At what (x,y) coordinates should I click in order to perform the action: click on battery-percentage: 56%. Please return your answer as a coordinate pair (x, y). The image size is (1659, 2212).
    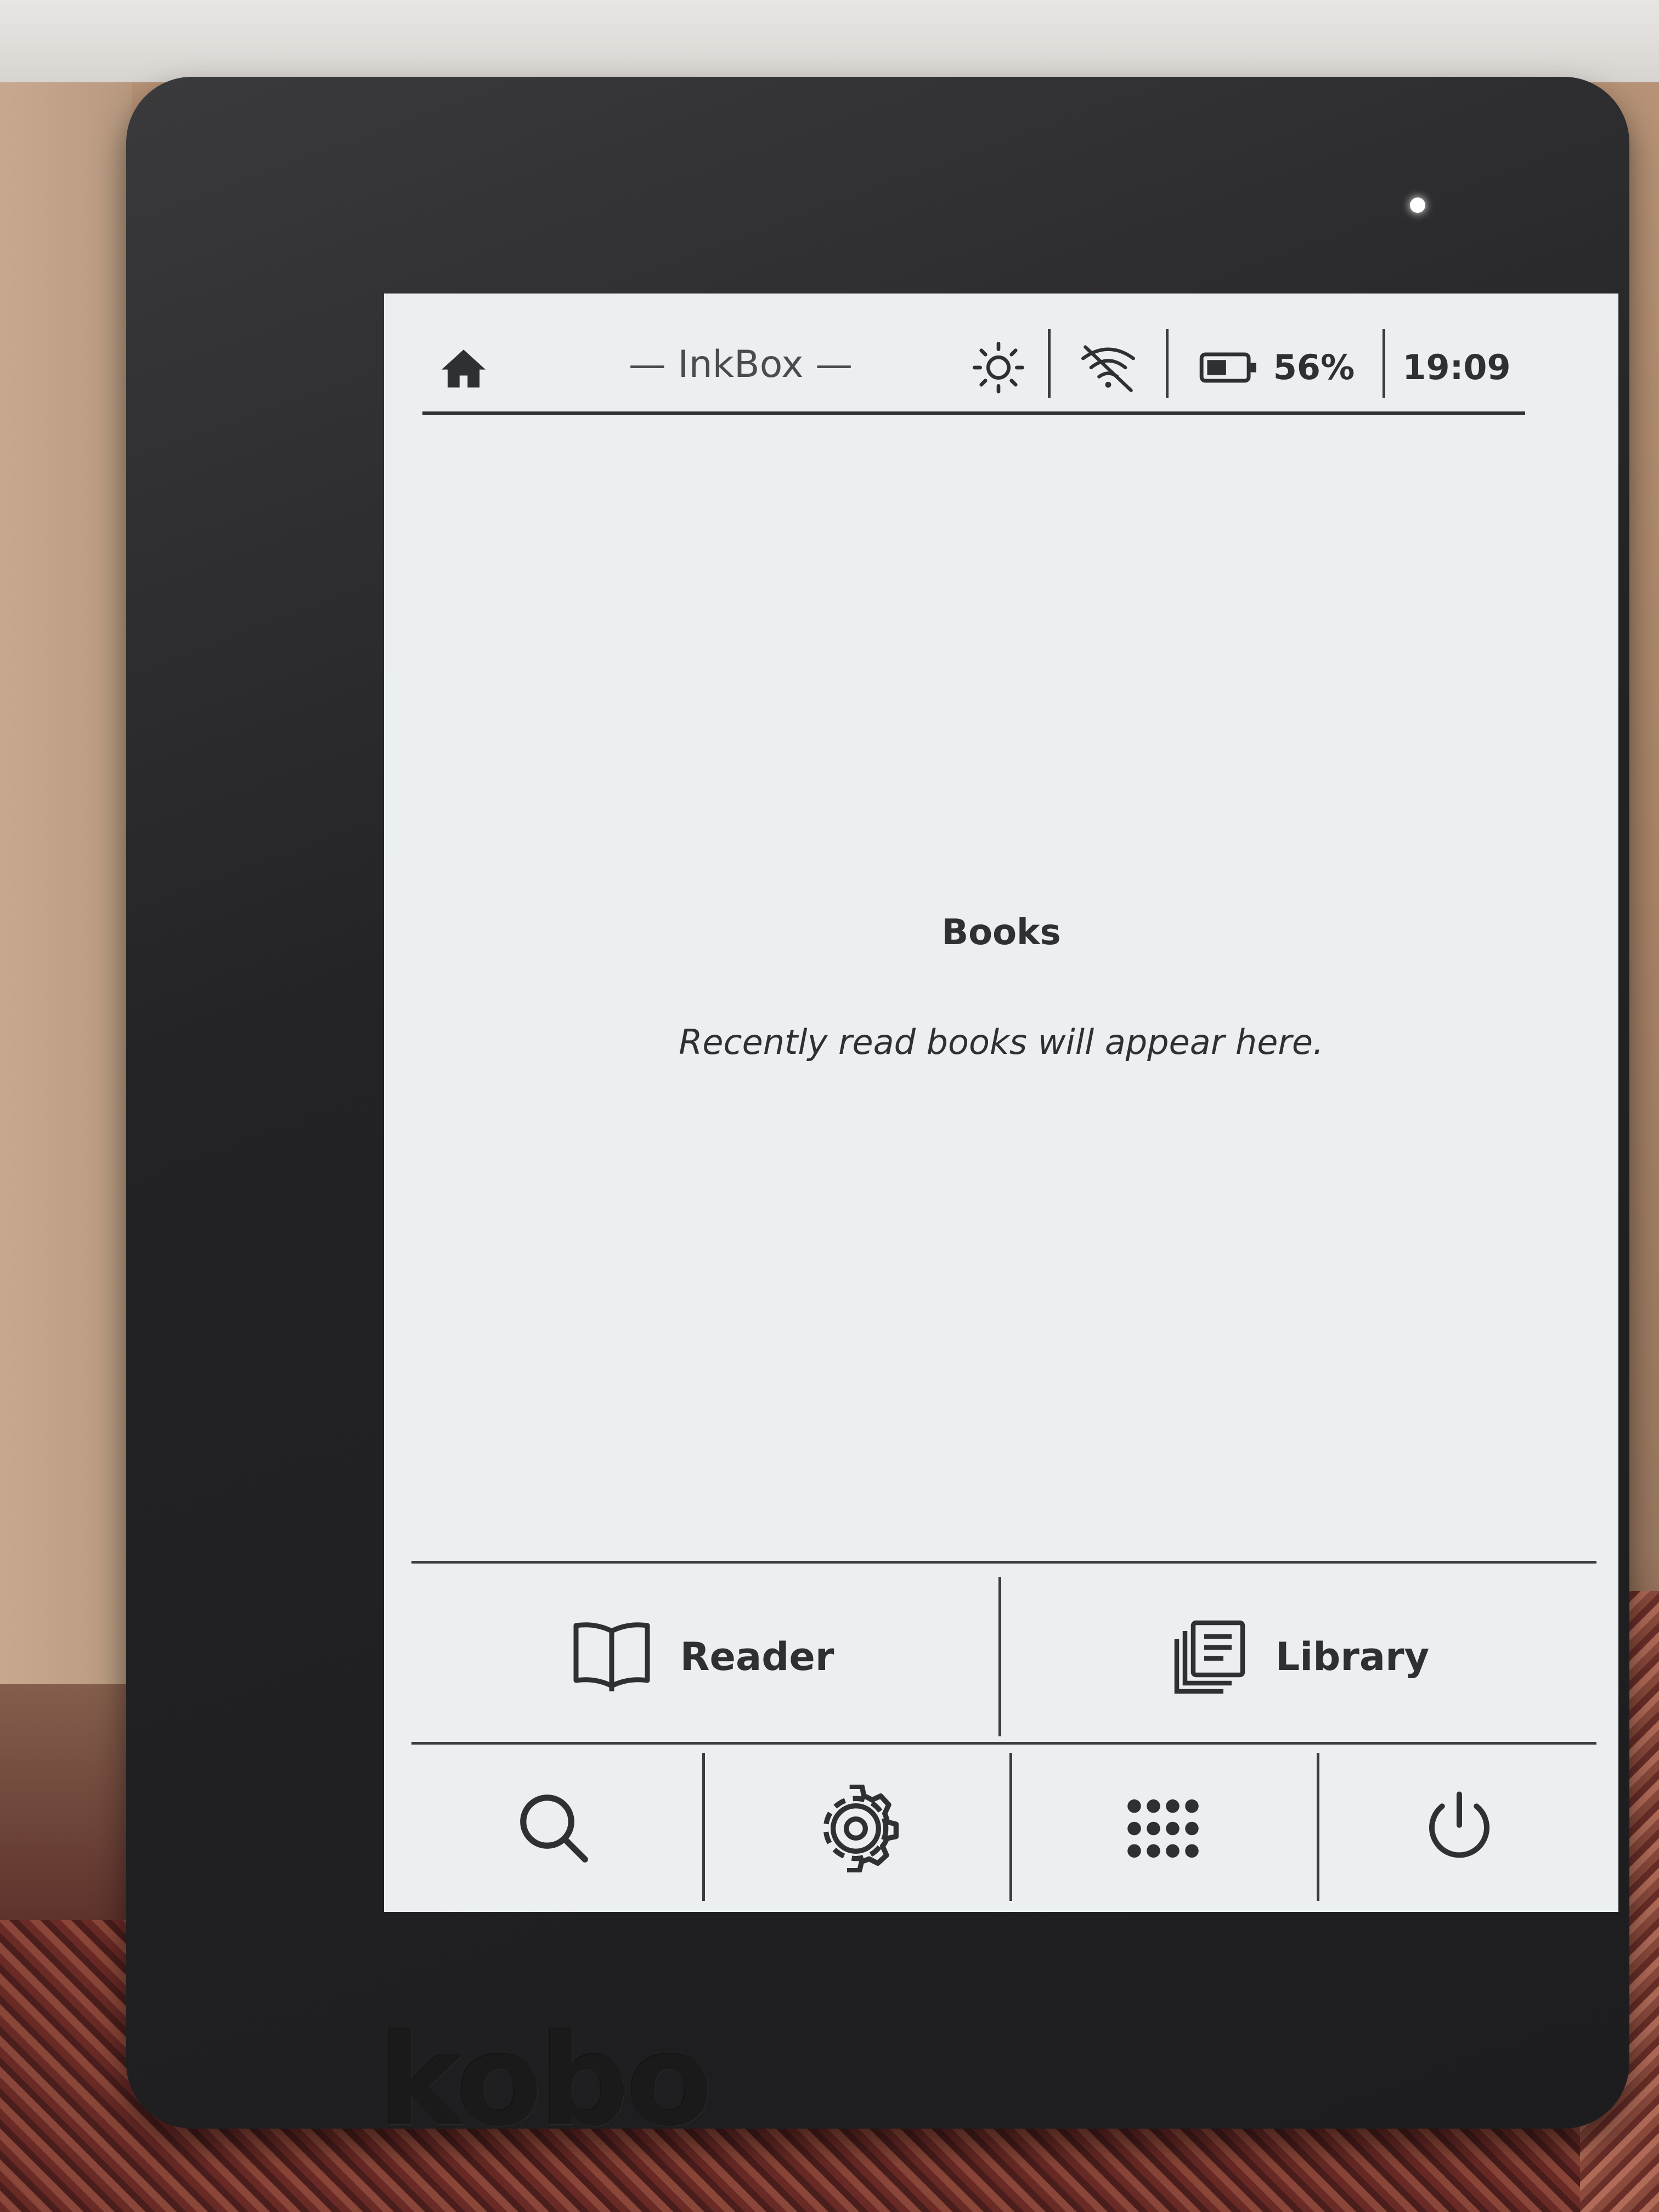
    Looking at the image, I should click on (1314, 367).